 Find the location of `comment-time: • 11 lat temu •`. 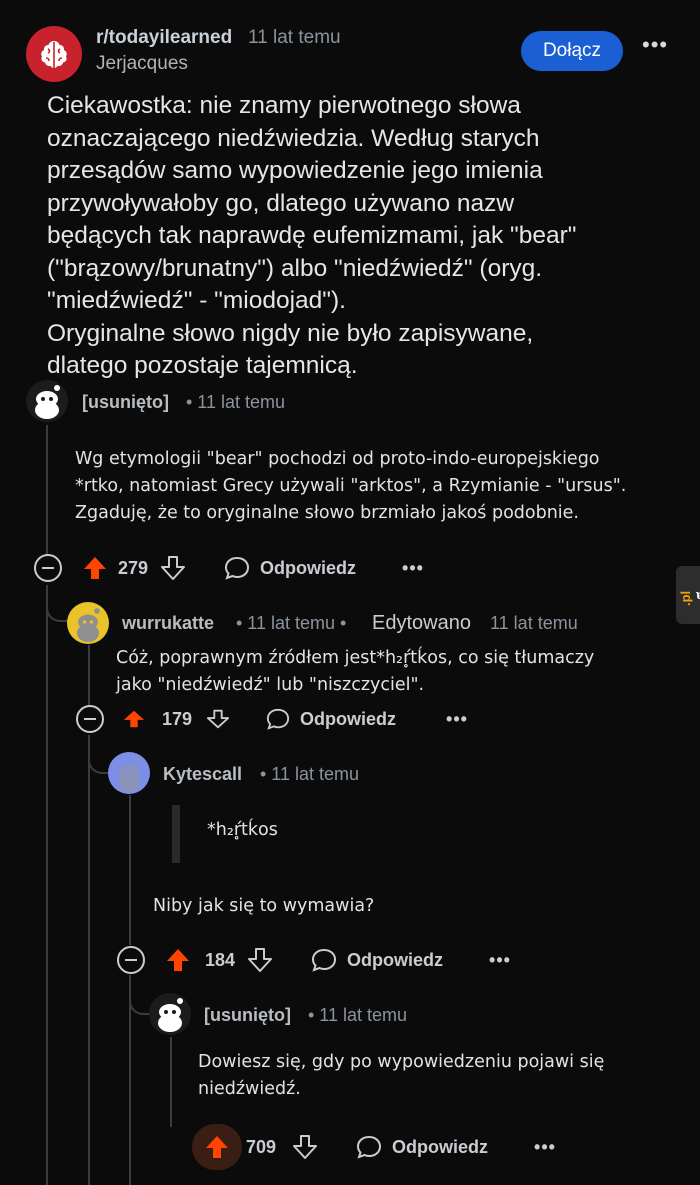

comment-time: • 11 lat temu • is located at coordinates (291, 623).